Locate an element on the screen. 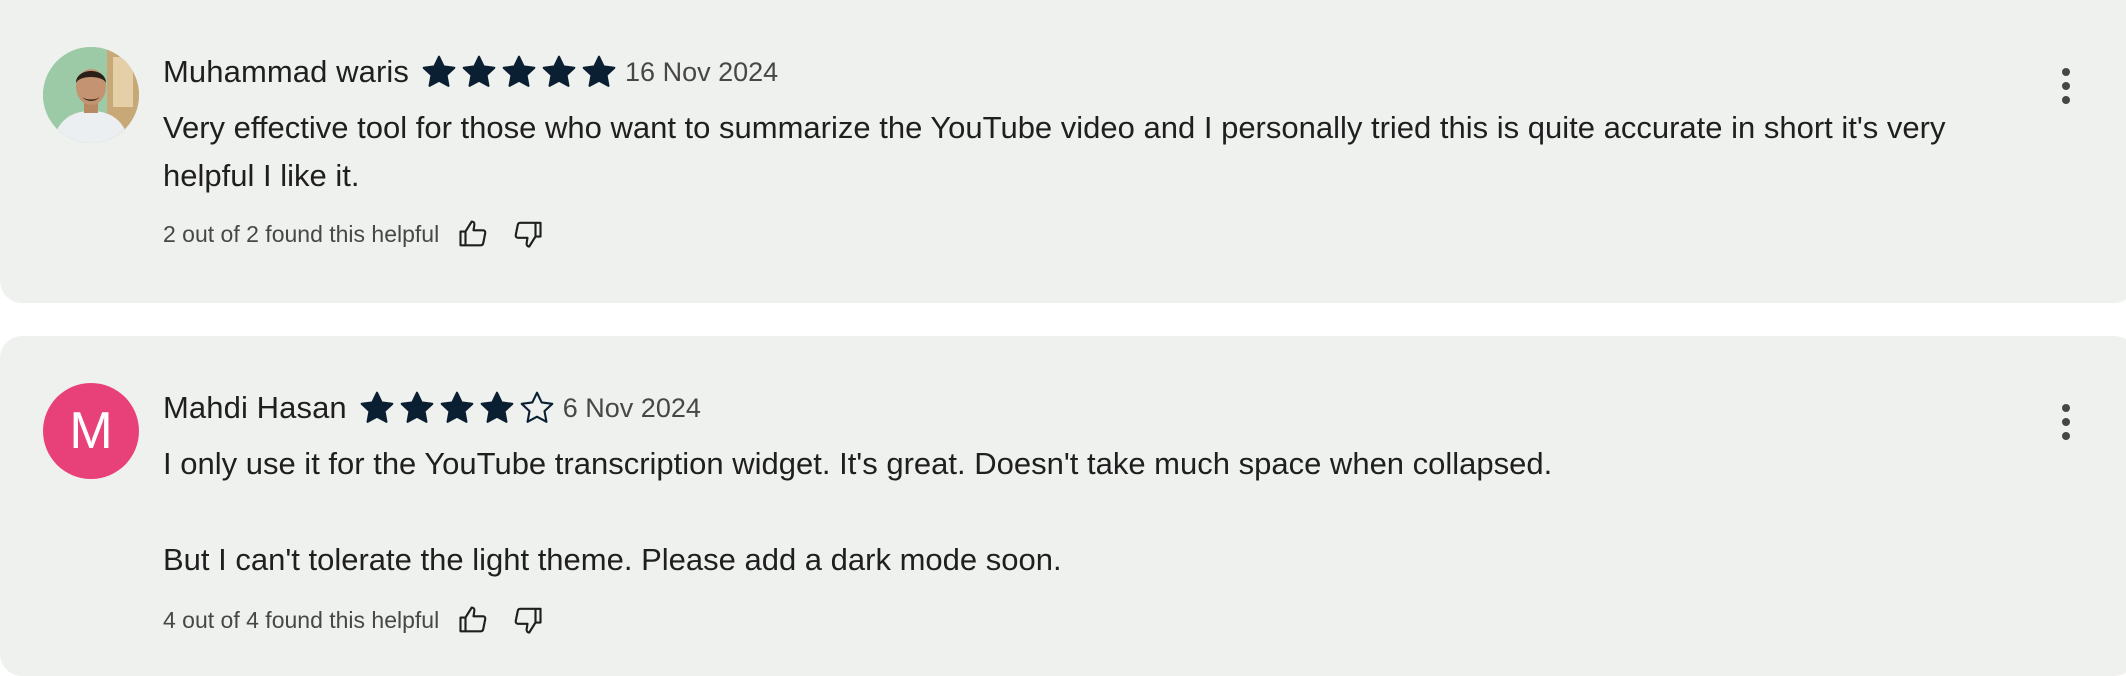  review-header: Muhammad waris 16 Nov 2024 is located at coordinates (470, 72).